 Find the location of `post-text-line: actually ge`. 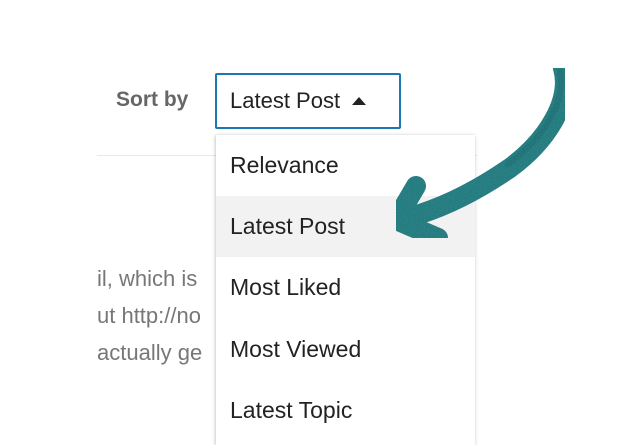

post-text-line: actually ge is located at coordinates (150, 352).